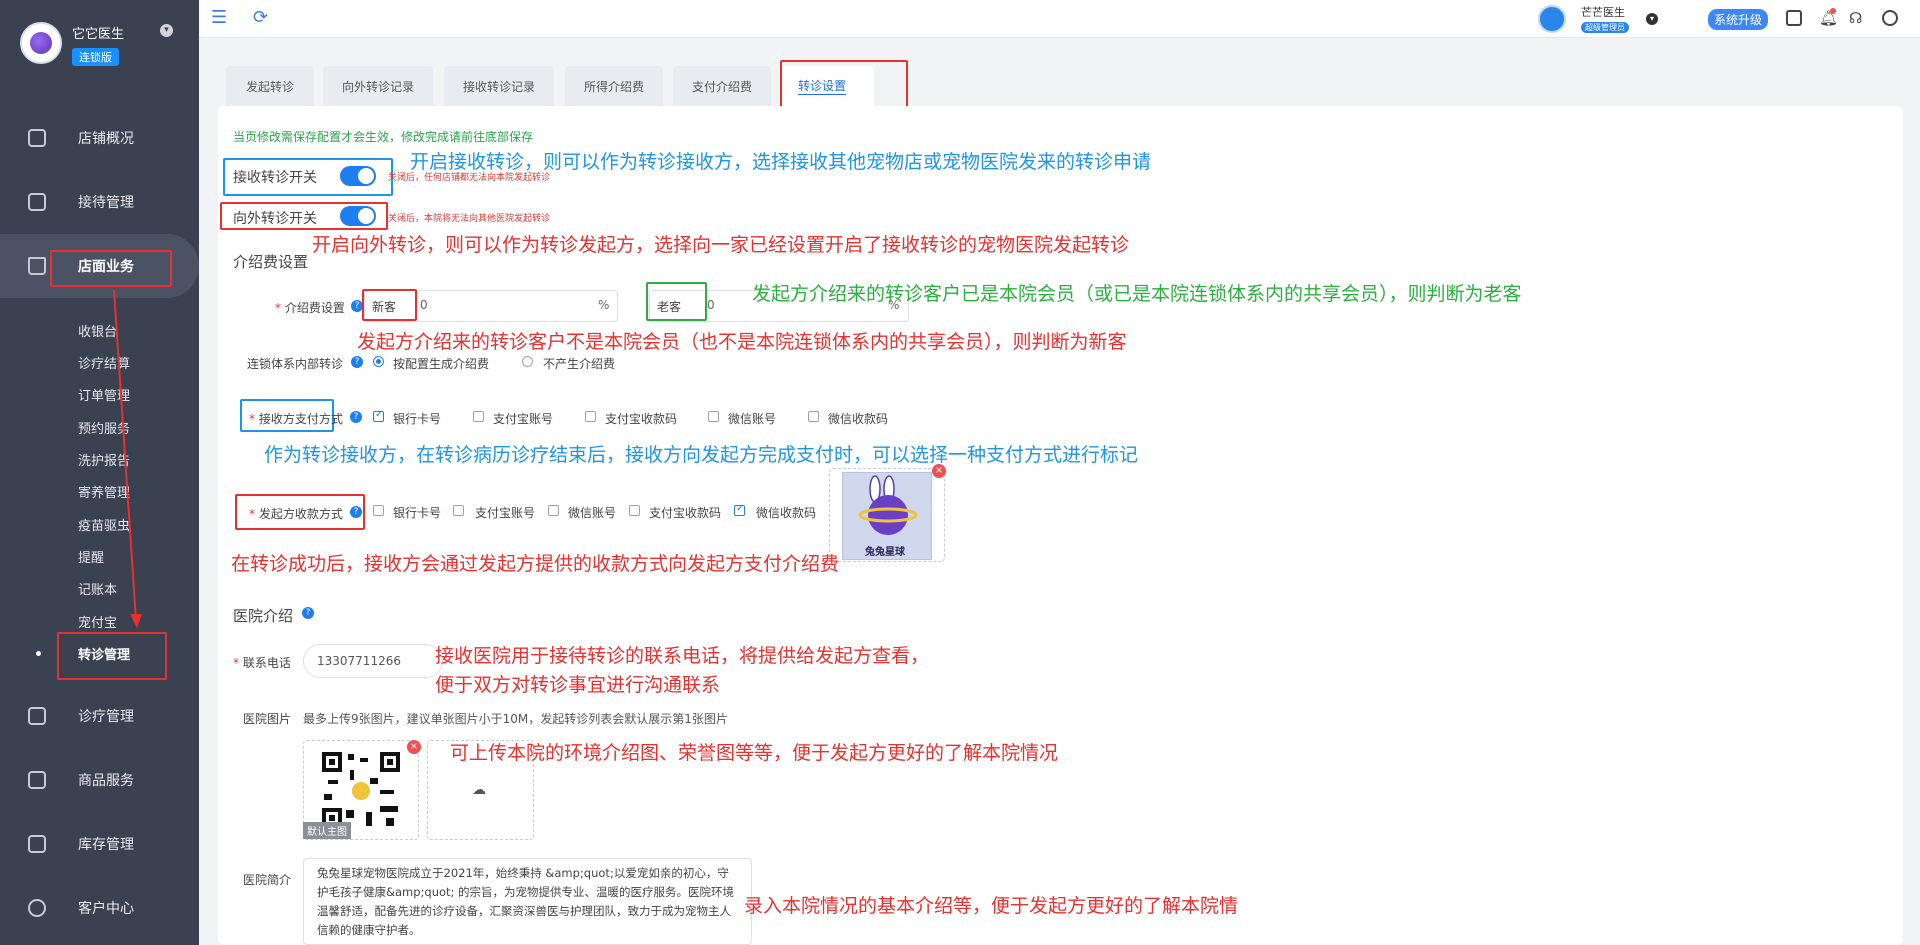 Image resolution: width=1920 pixels, height=945 pixels. I want to click on tab-label: 接收转诊记录, so click(498, 86).